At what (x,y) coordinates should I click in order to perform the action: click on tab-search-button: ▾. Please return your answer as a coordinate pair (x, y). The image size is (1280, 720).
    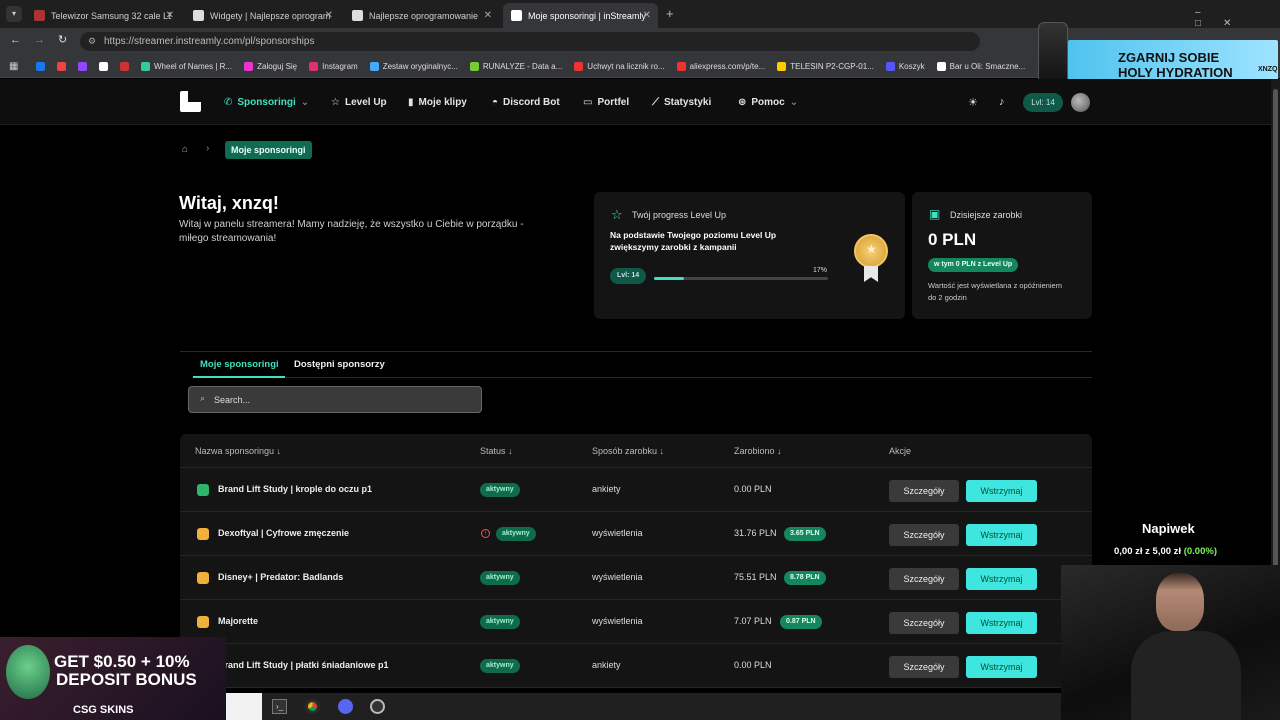
    Looking at the image, I should click on (14, 14).